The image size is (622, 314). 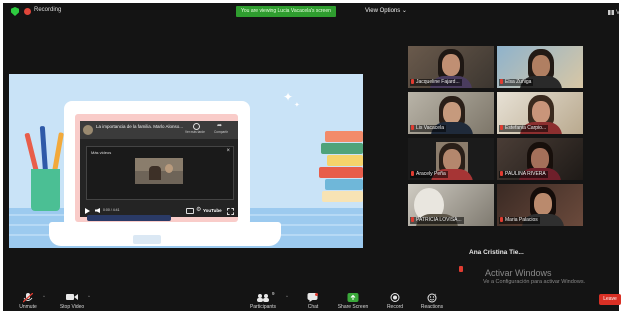 I want to click on participant-name: Elsa Zuñiga, so click(x=516, y=82).